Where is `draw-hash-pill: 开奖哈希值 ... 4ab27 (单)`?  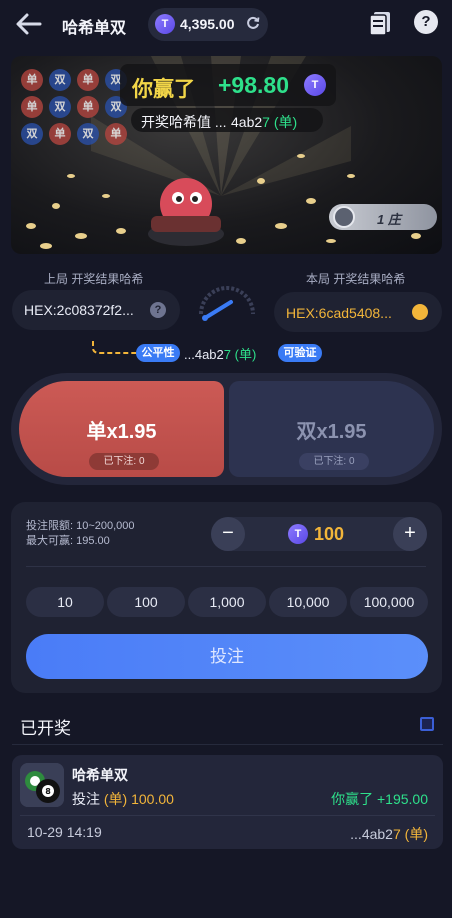
draw-hash-pill: 开奖哈希值 ... 4ab27 (单) is located at coordinates (227, 120).